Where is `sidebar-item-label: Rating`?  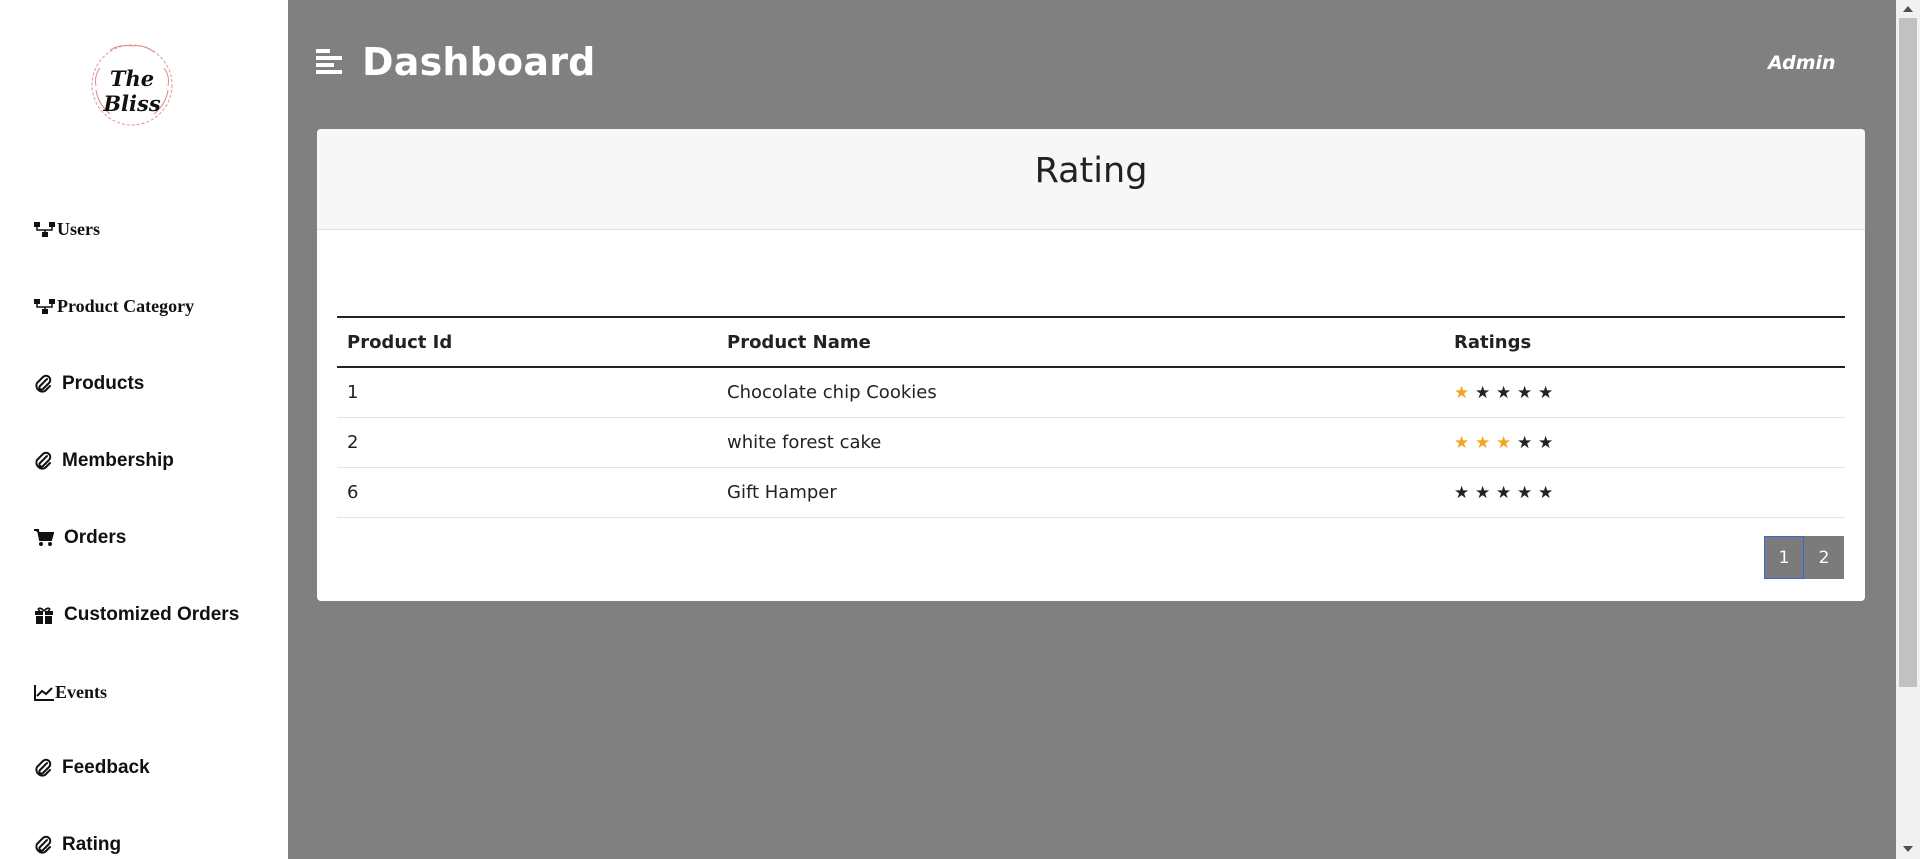 sidebar-item-label: Rating is located at coordinates (92, 844).